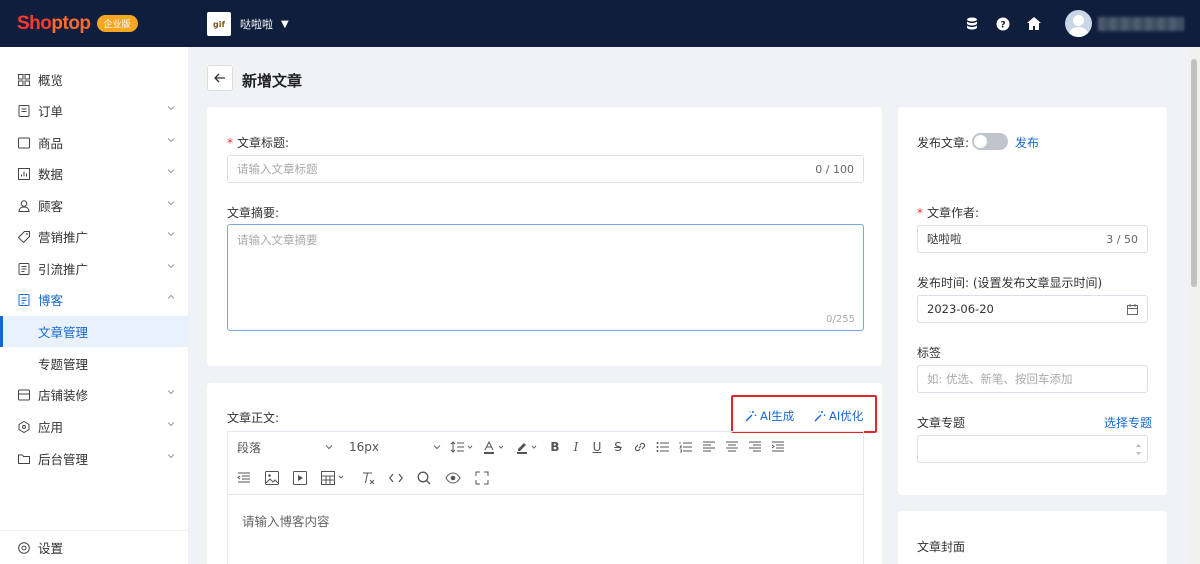 This screenshot has width=1200, height=564. I want to click on align-center-icon, so click(732, 447).